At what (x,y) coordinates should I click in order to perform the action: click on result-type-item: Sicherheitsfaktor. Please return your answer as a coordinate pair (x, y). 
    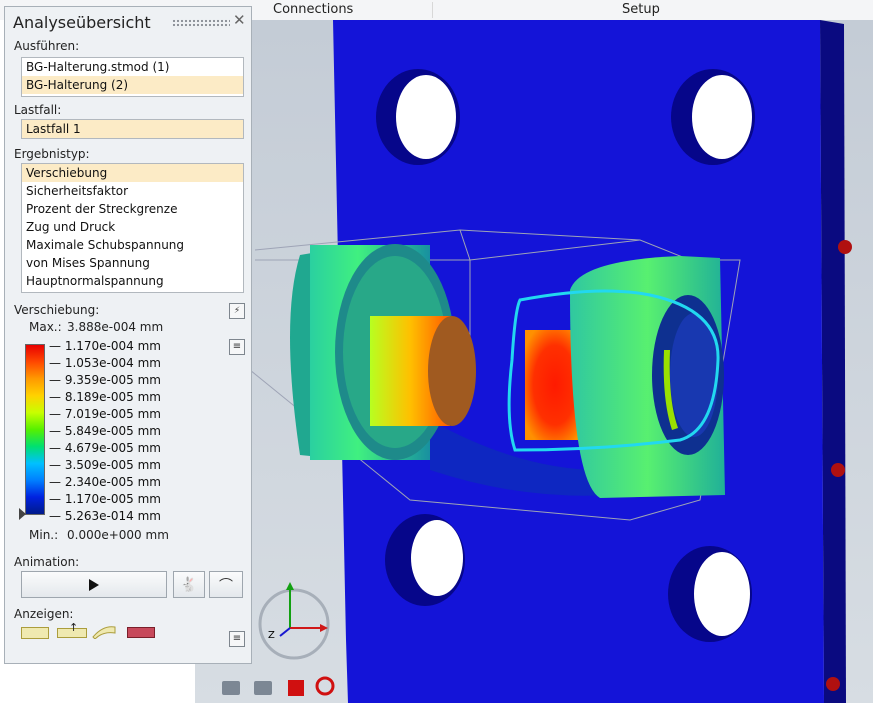
    Looking at the image, I should click on (132, 191).